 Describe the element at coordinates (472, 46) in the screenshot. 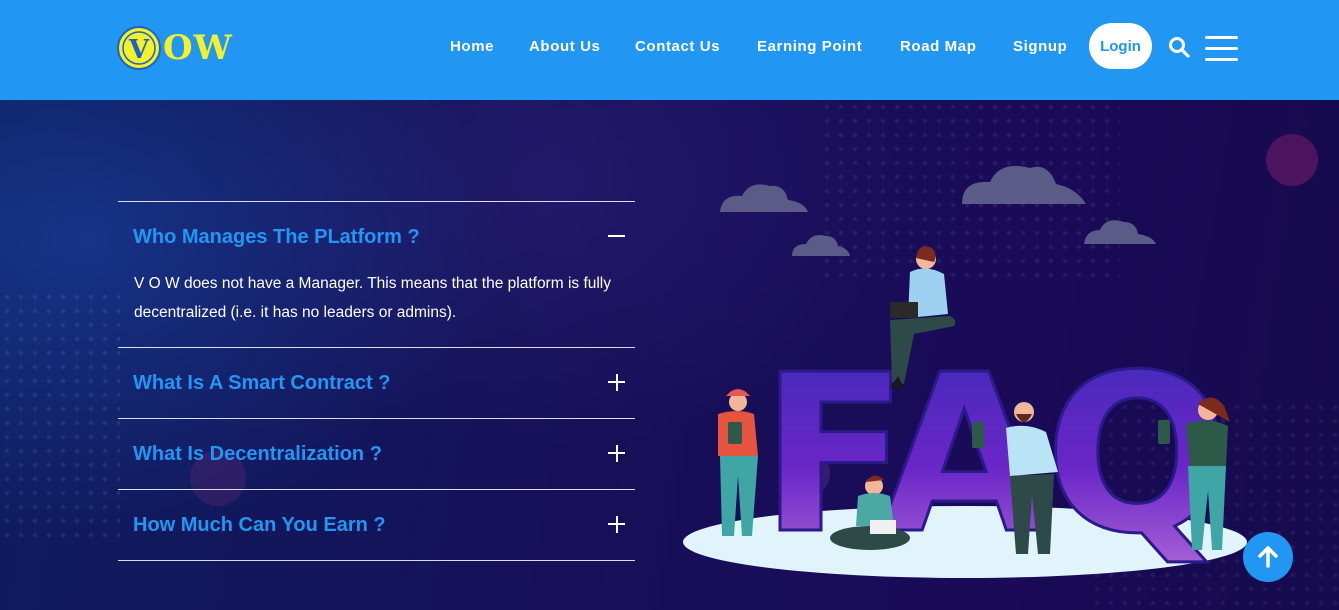

I see `nav-home: Home` at that location.